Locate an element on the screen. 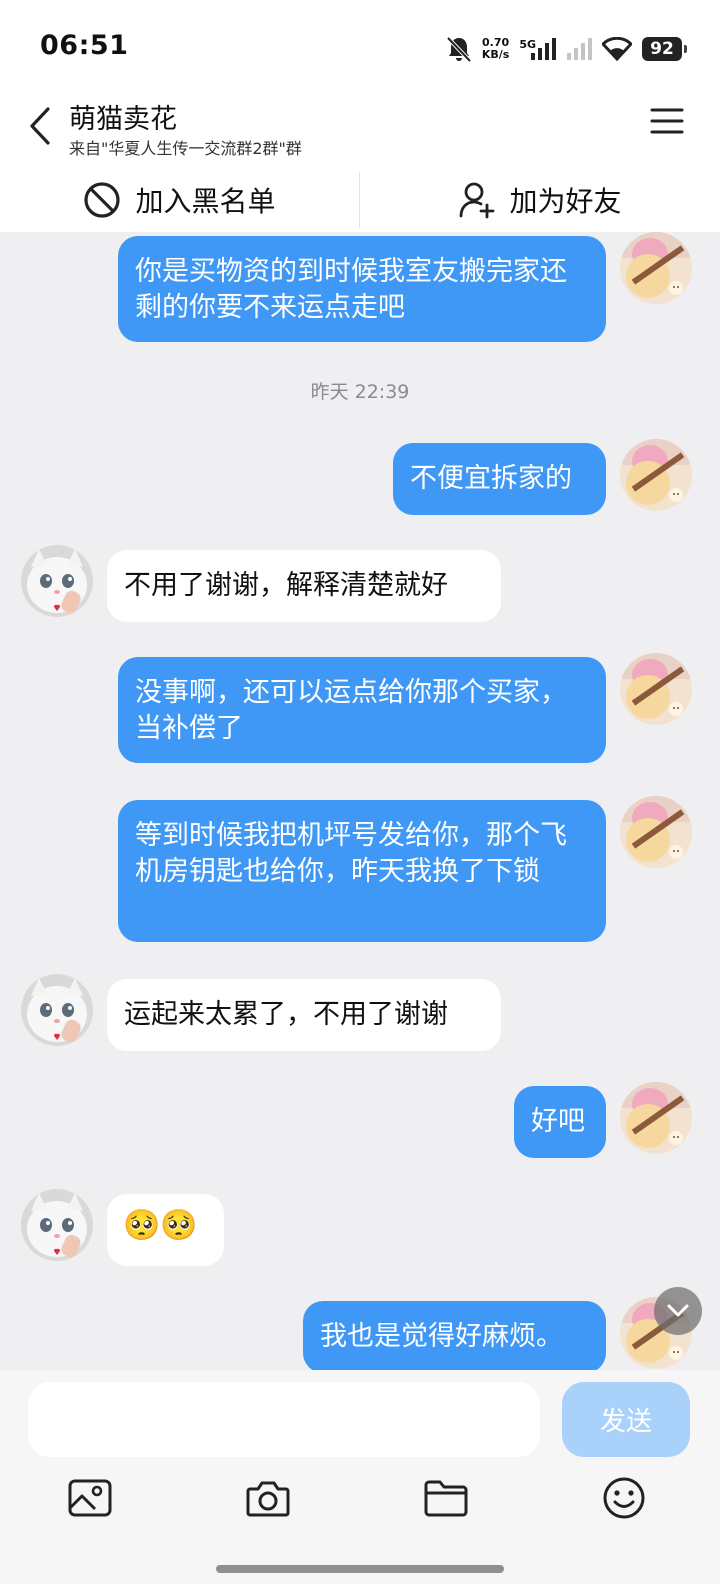 This screenshot has height=1584, width=720. send-button: 发送 is located at coordinates (626, 1419).